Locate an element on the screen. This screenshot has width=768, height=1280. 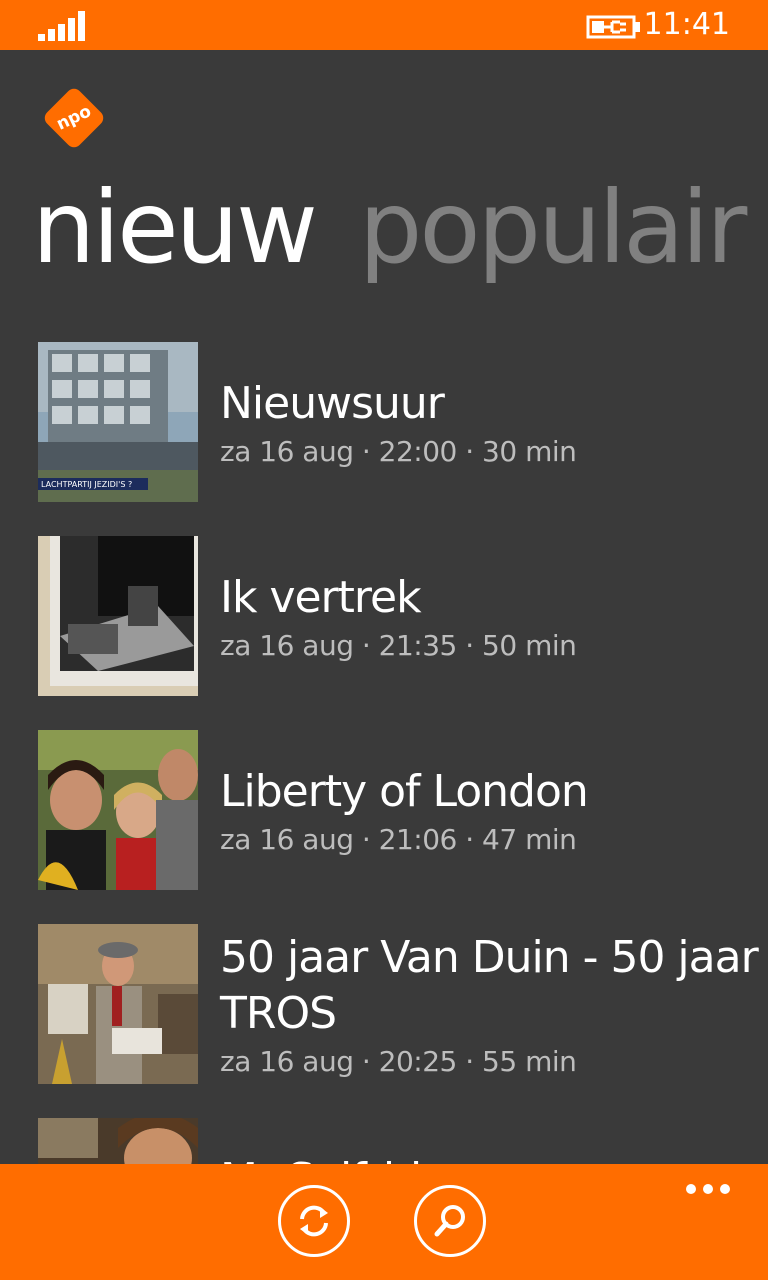
svg-text: LACHTPARTIJ JEZIDI'S ? is located at coordinates (86, 484).